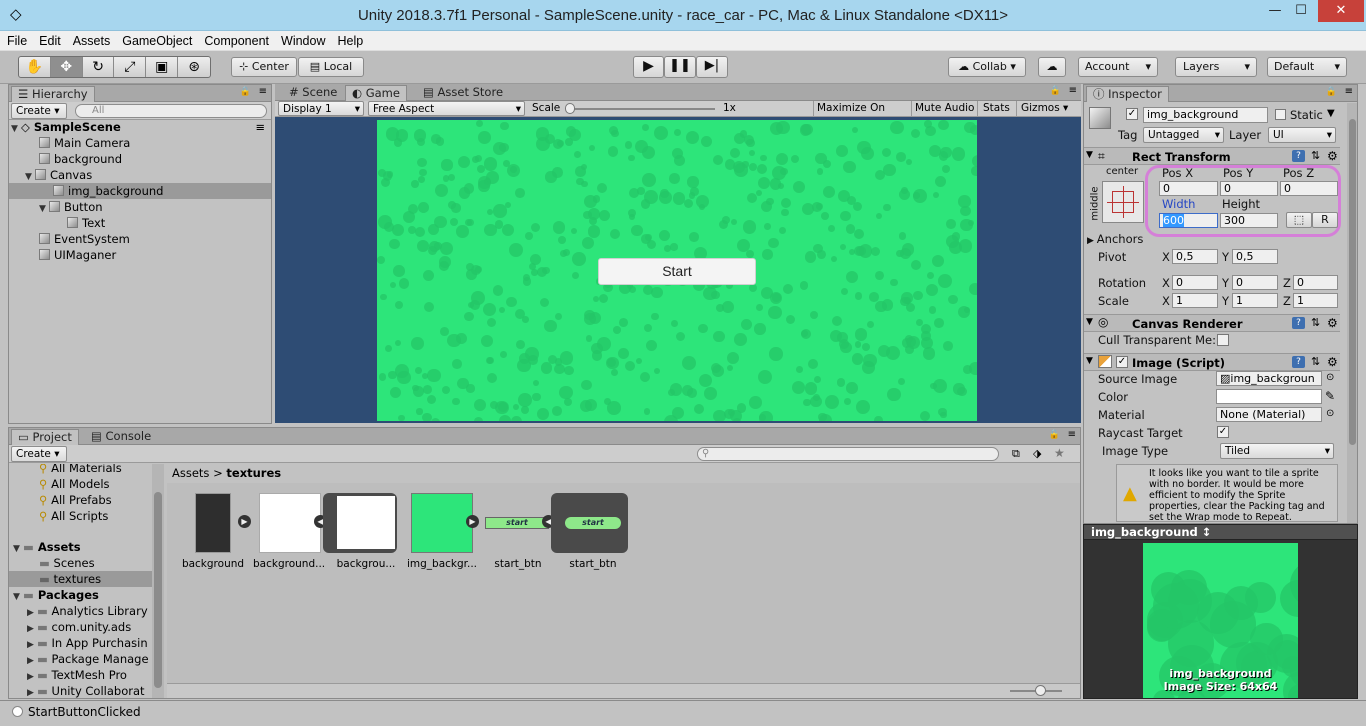 Image resolution: width=1366 pixels, height=726 pixels. I want to click on scene-menu-icon: ≡, so click(260, 127).